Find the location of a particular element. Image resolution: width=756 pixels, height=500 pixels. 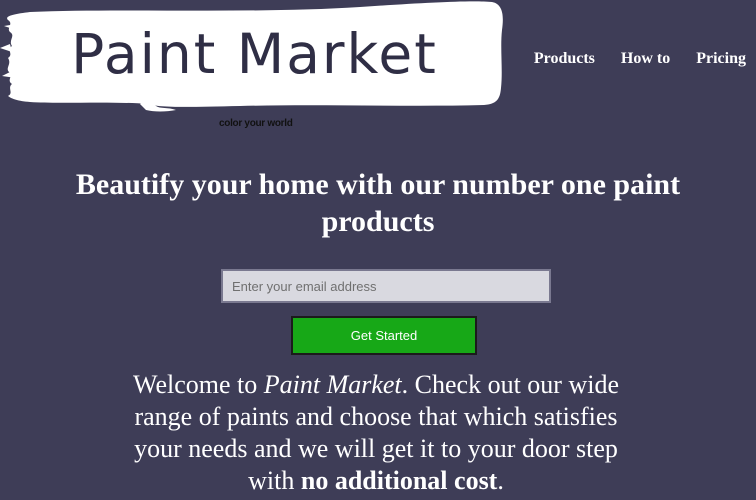

nav-link-how-to: How to is located at coordinates (645, 59).